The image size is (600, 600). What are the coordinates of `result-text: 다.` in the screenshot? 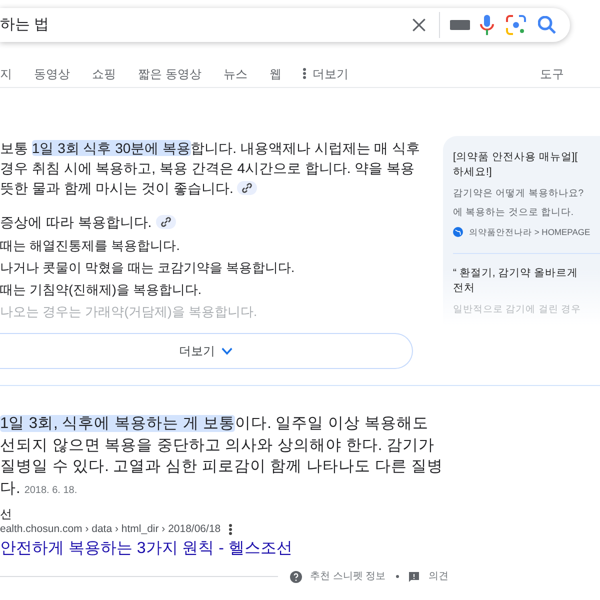 It's located at (10, 488).